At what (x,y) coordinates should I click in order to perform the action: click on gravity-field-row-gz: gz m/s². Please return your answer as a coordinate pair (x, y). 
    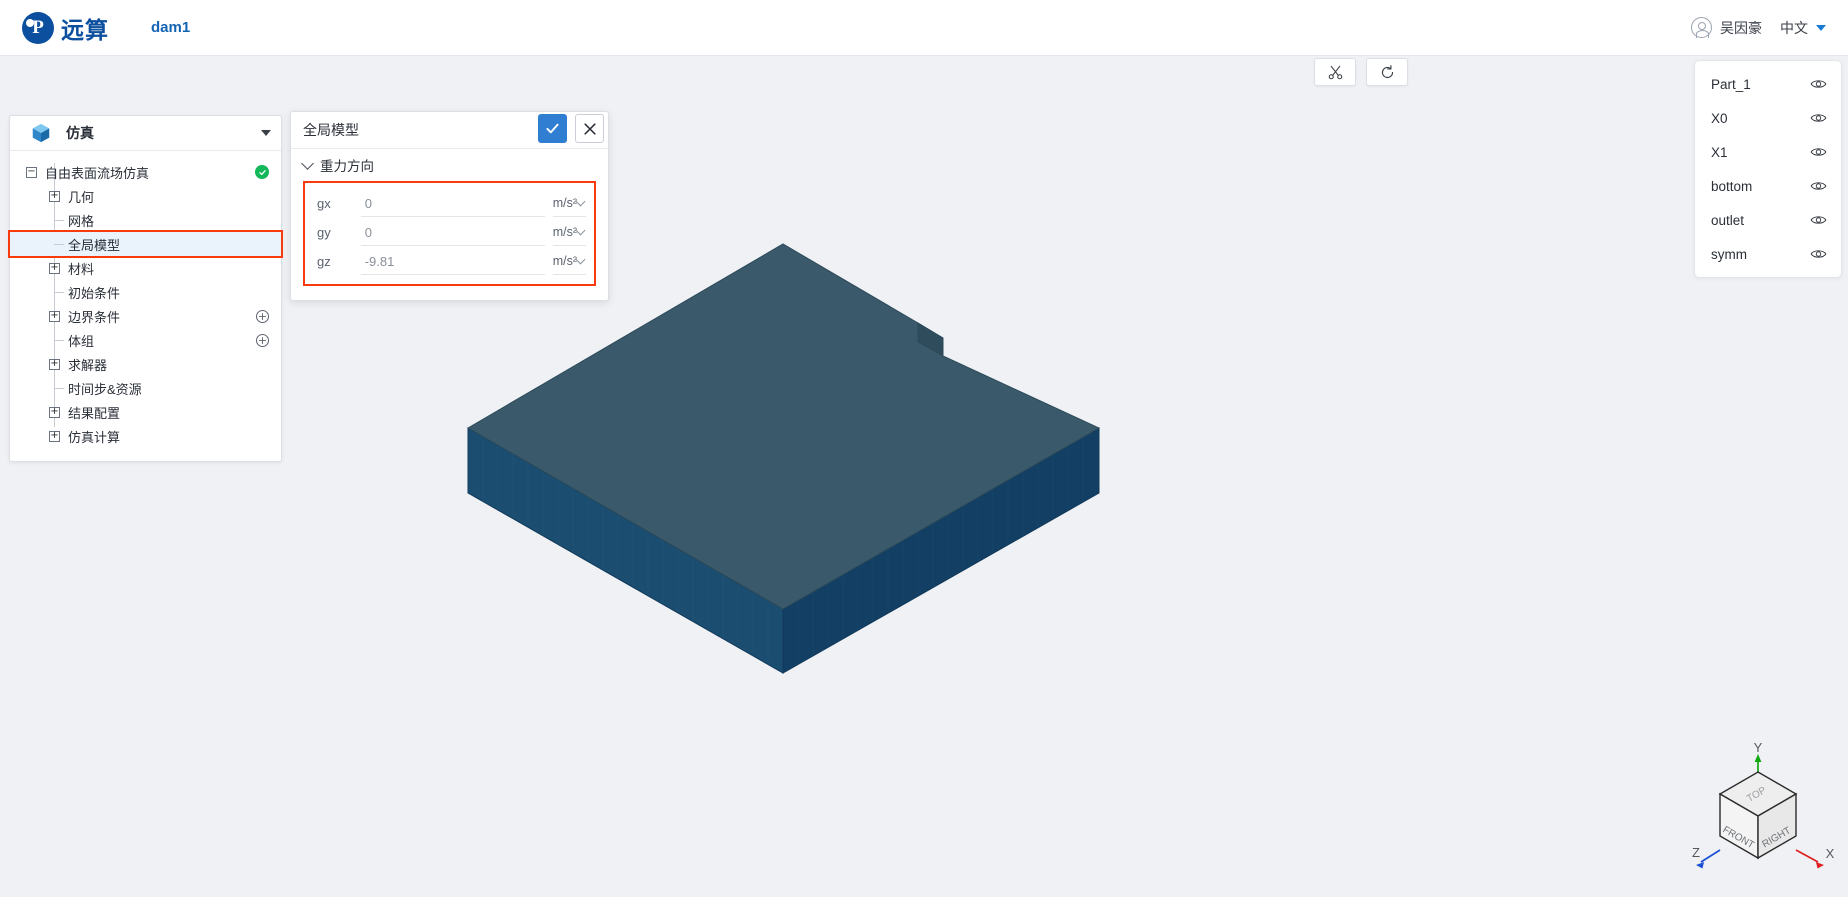
    Looking at the image, I should click on (449, 261).